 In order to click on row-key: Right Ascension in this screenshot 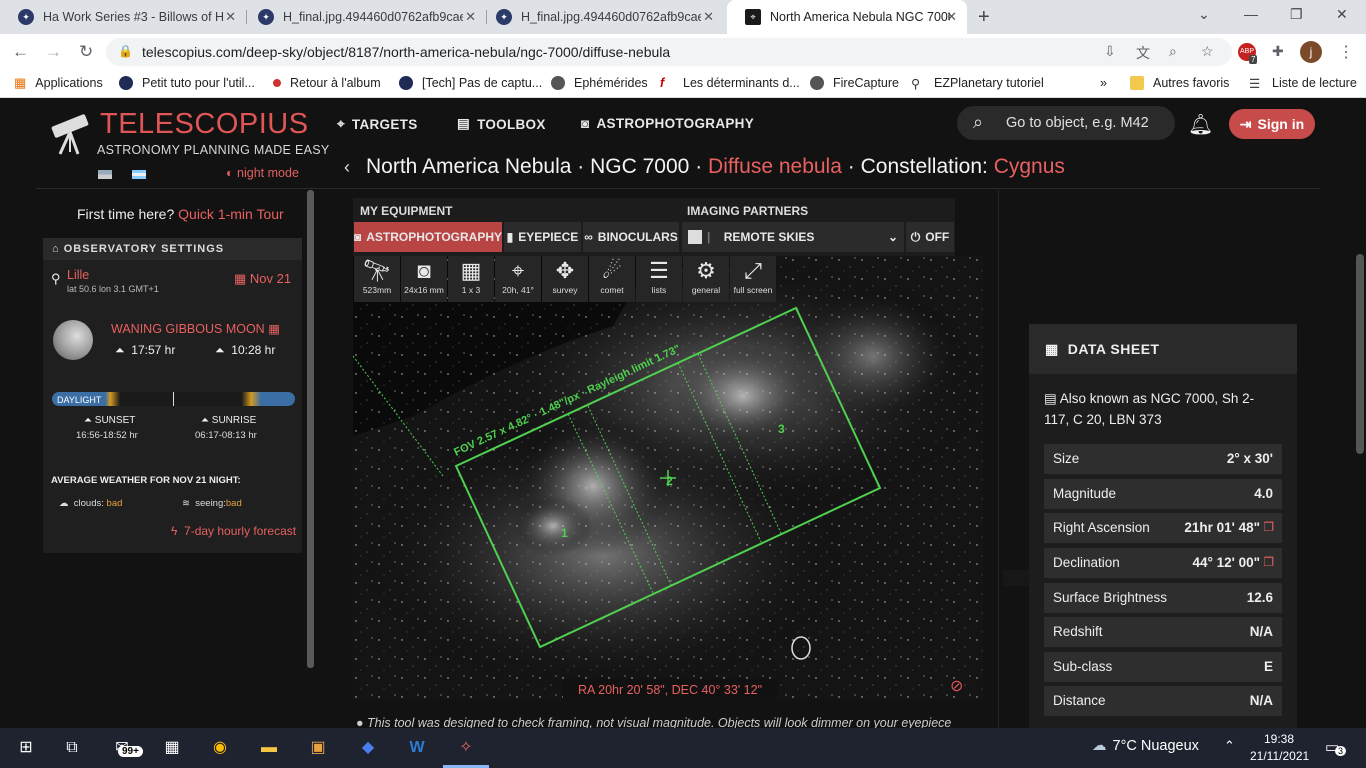, I will do `click(1101, 527)`.